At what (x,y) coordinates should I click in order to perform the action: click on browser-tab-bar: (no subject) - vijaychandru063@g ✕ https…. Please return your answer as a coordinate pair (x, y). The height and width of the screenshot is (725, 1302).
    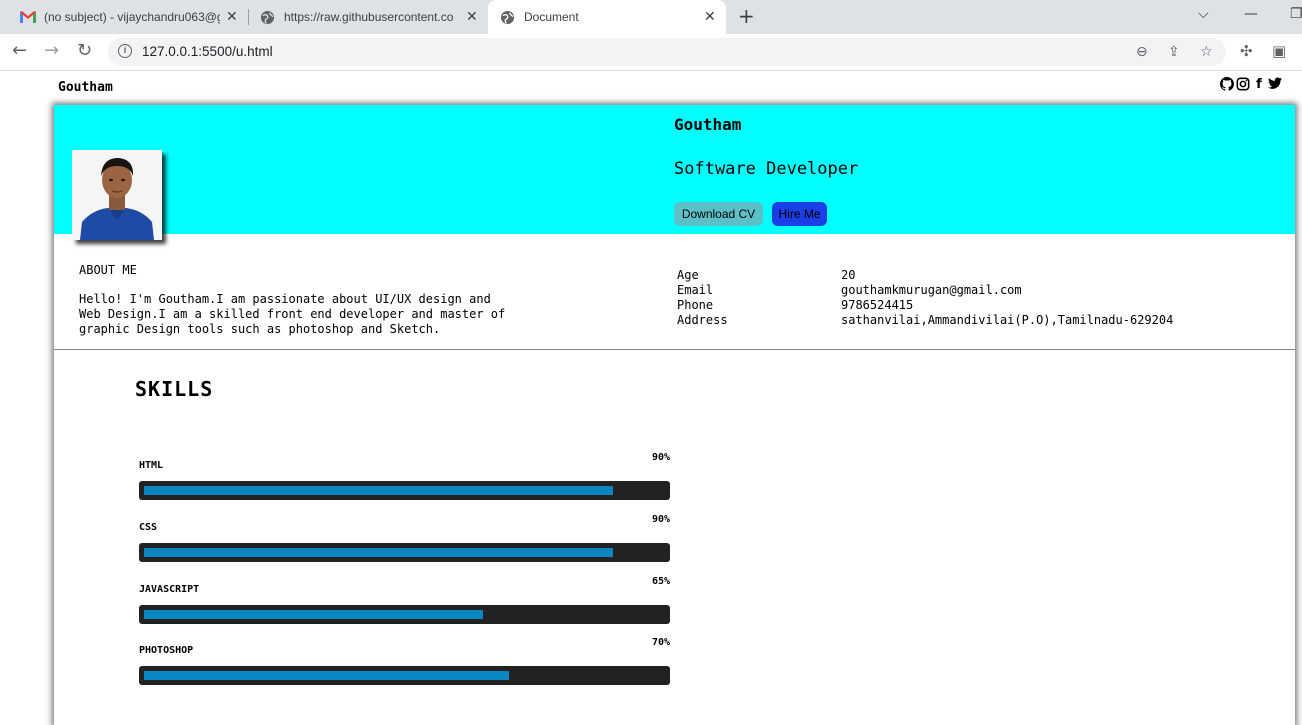
    Looking at the image, I should click on (651, 17).